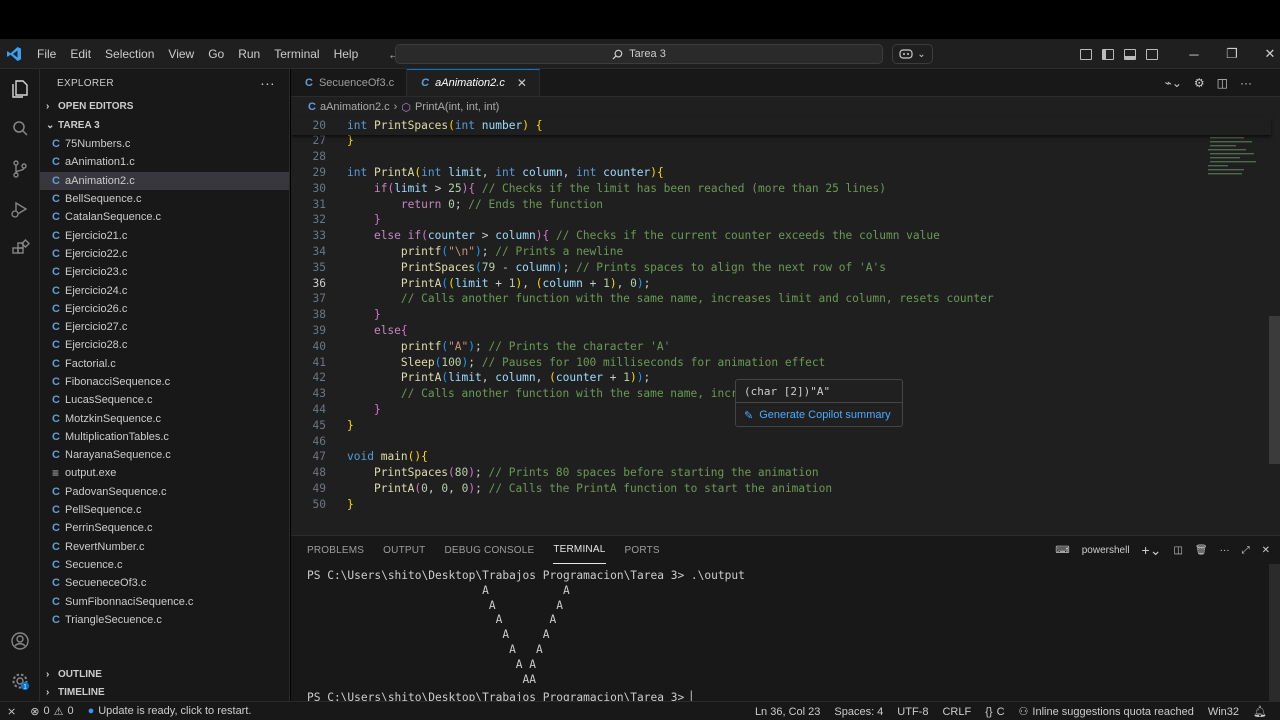  I want to click on sticky-scroll-line: 20 int PrintSpaces(int number) {, so click(781, 126).